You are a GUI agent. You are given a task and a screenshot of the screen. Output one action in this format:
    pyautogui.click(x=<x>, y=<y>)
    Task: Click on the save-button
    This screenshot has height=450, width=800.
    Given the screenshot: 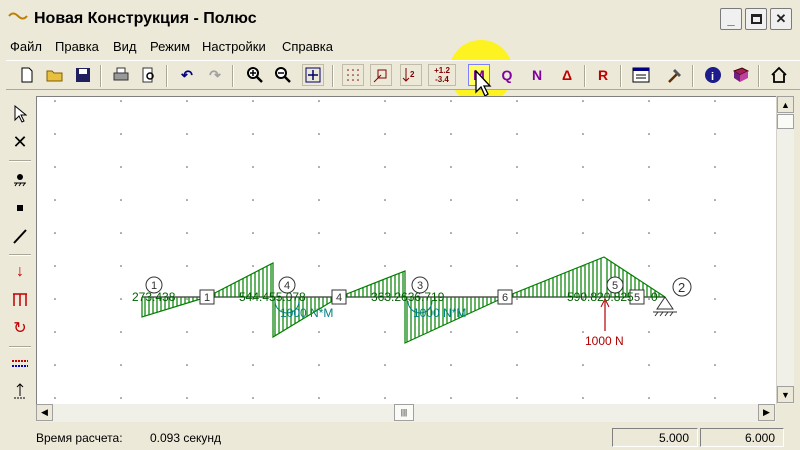 What is the action you would take?
    pyautogui.click(x=83, y=75)
    